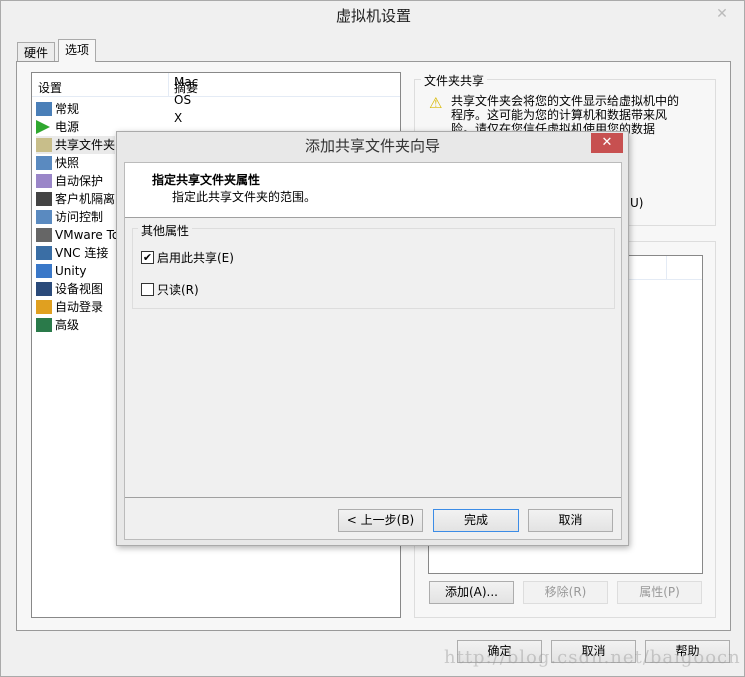  Describe the element at coordinates (44, 271) in the screenshot. I see `unity-icon` at that location.